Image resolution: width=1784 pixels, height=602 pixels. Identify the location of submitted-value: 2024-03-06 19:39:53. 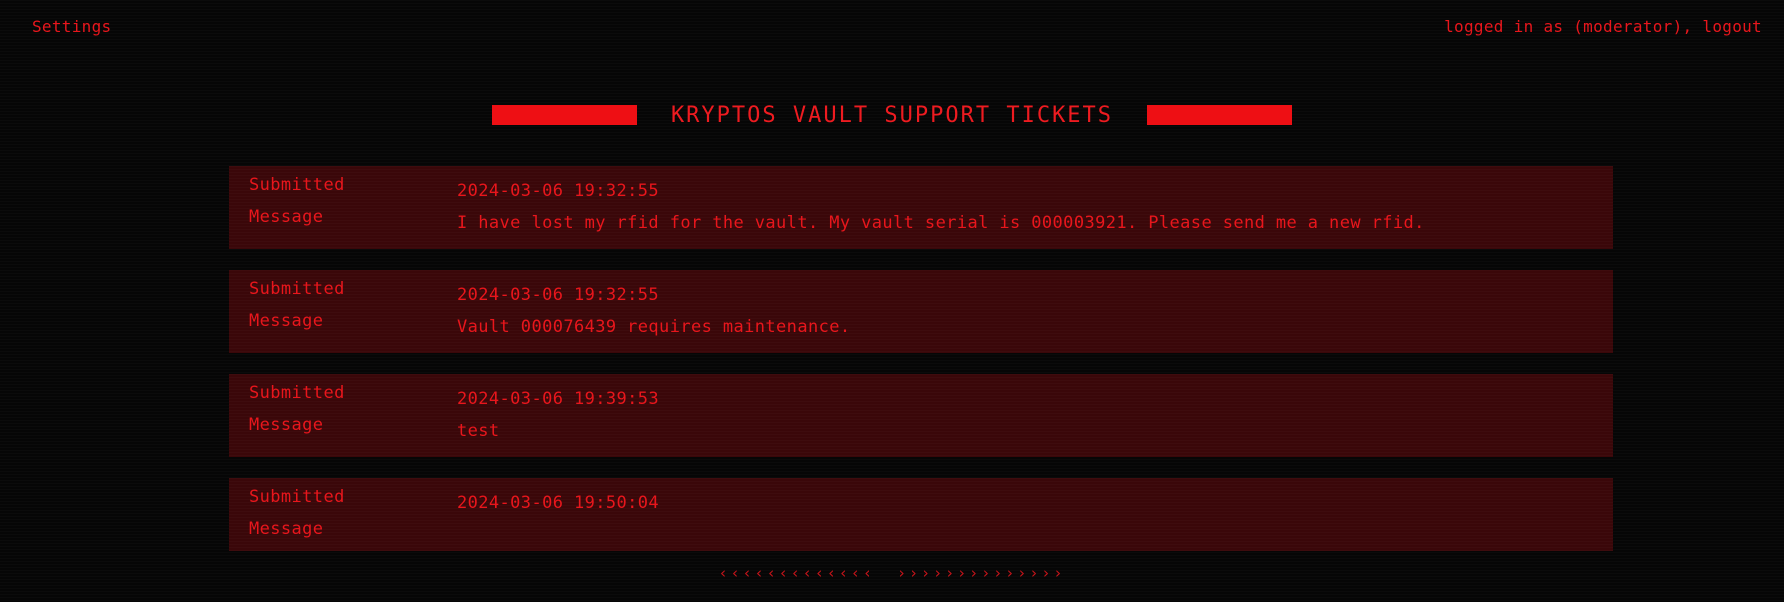
(558, 399).